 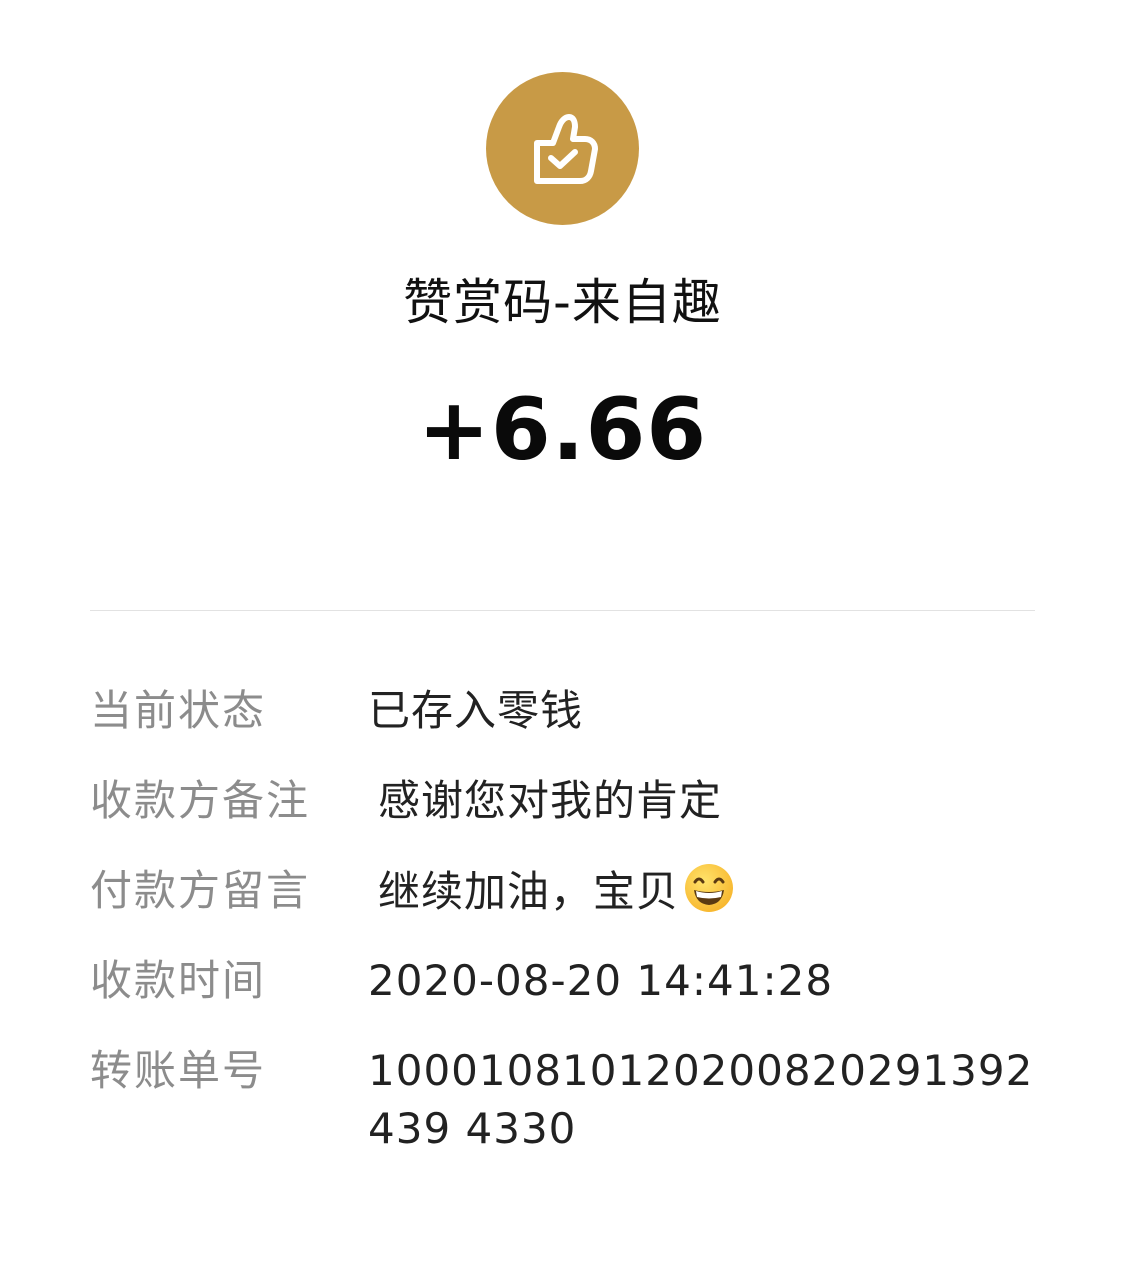 I want to click on payer-message-text: 继续加油，宝贝, so click(x=529, y=891).